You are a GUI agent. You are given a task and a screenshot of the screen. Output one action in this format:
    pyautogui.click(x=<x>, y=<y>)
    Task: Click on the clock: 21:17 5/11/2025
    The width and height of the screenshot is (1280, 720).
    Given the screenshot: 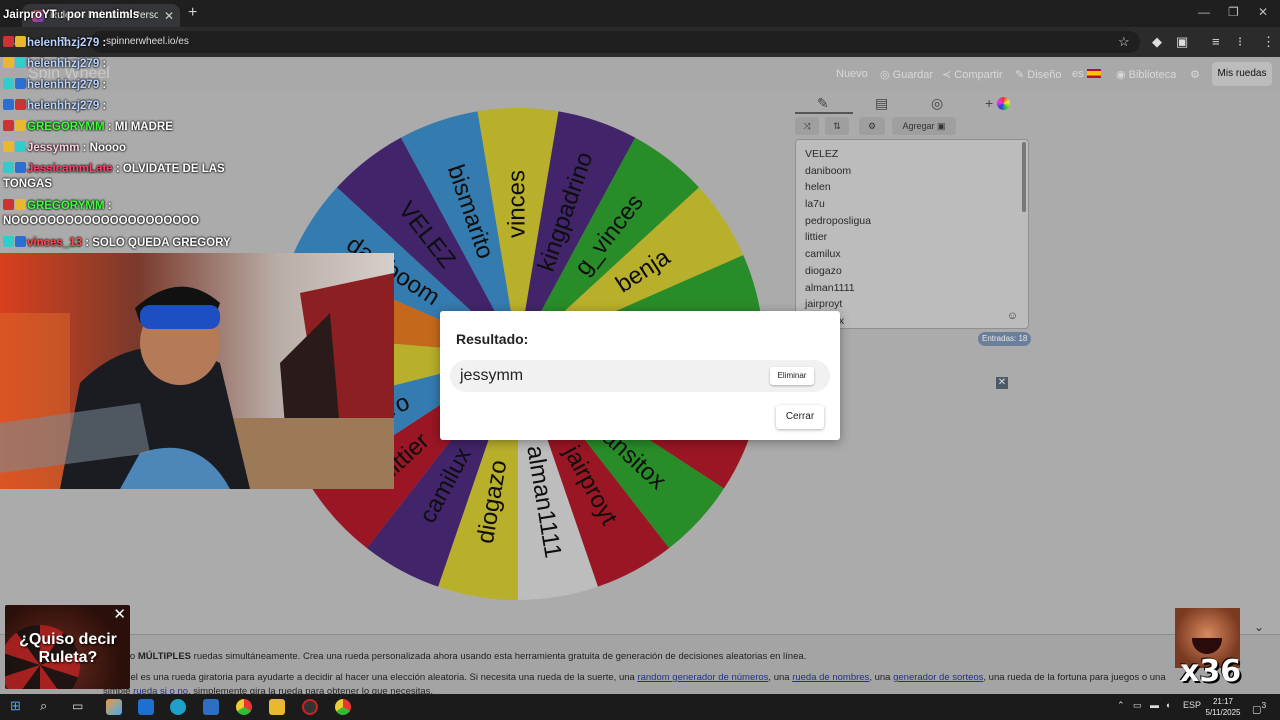 What is the action you would take?
    pyautogui.click(x=1223, y=707)
    